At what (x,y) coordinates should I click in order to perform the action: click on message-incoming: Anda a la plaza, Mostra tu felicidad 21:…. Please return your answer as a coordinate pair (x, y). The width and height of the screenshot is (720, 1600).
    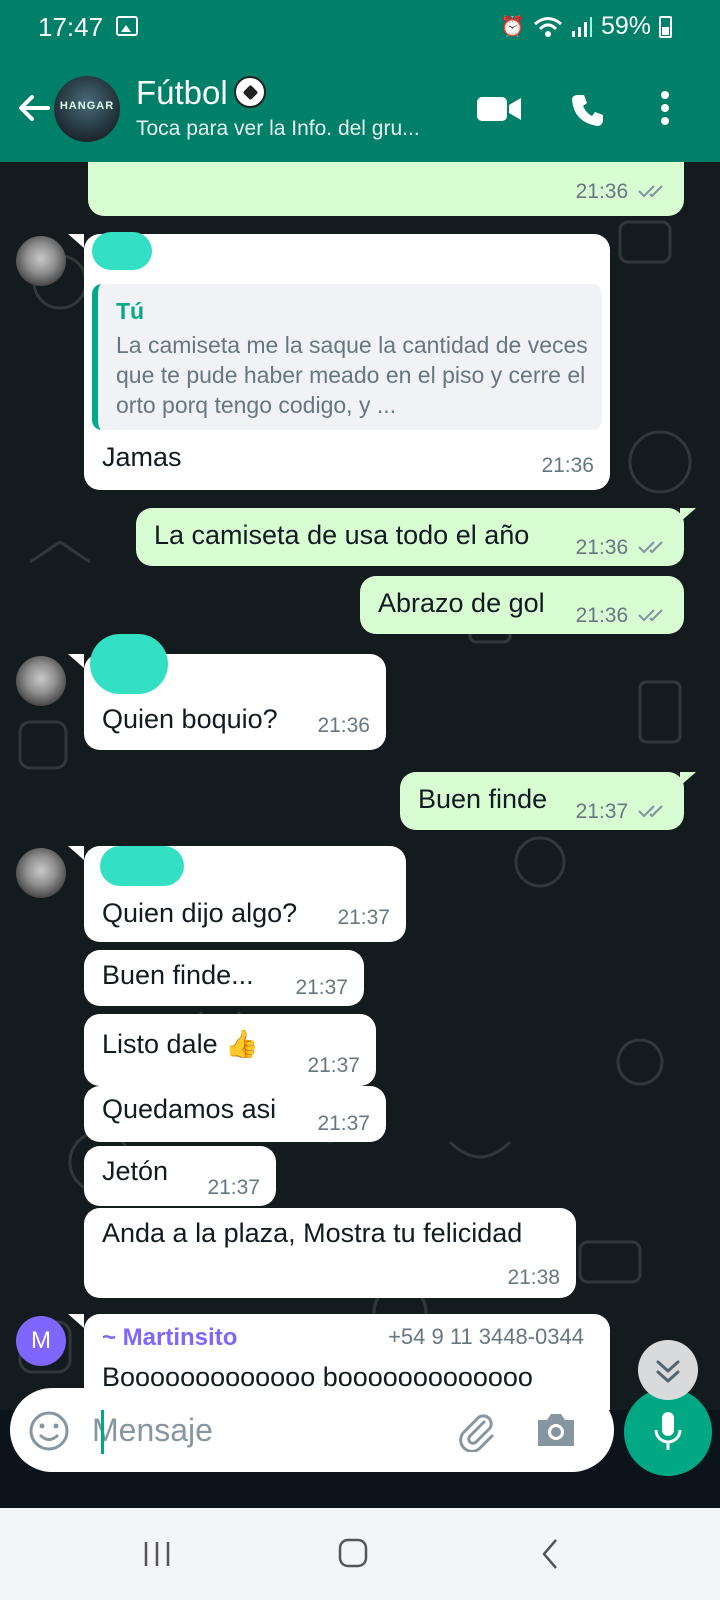
    Looking at the image, I should click on (330, 1253).